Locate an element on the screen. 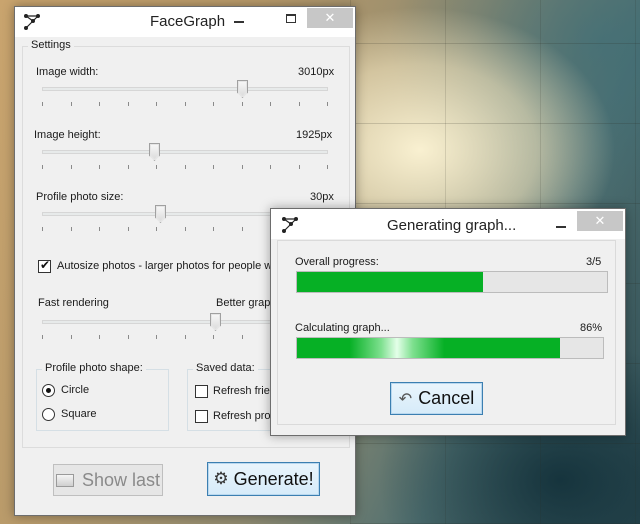 This screenshot has height=524, width=640. better-graph-label: Better graph is located at coordinates (246, 303).